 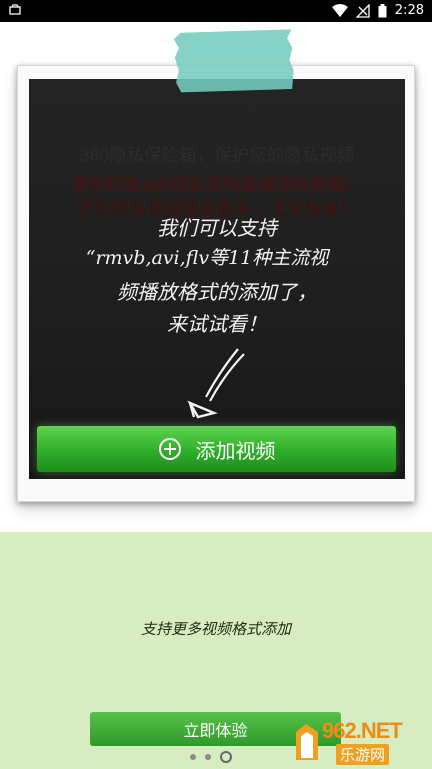 I want to click on status-bar: 2:28, so click(x=216, y=11).